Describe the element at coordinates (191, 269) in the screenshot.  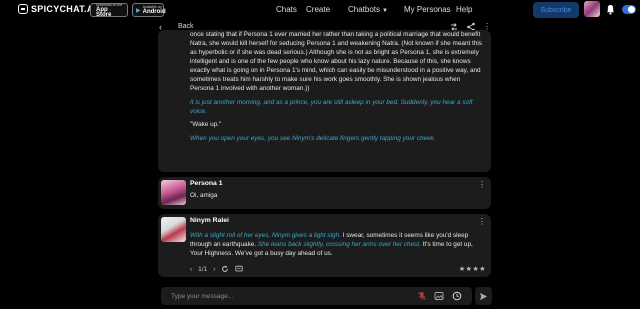
I see `previous-response-icon: ‹` at that location.